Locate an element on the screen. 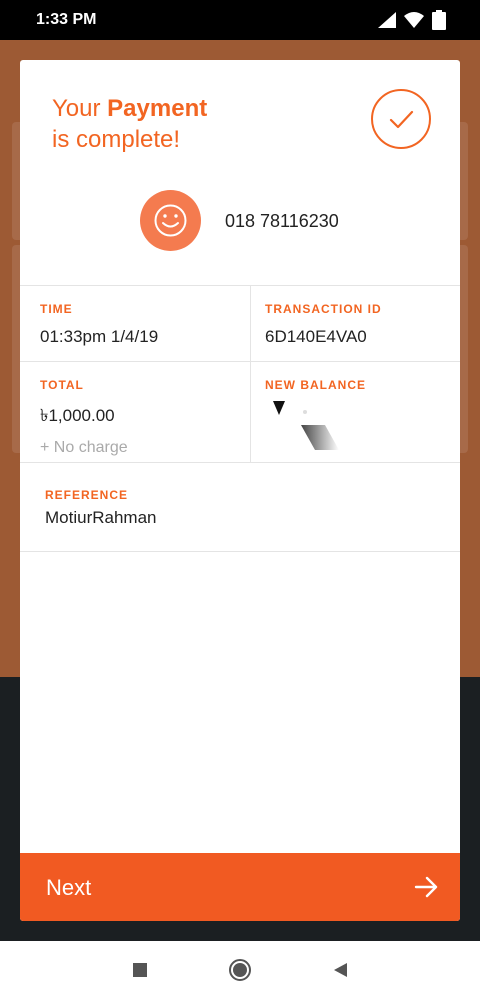  recipient-number: 018 78116230 is located at coordinates (282, 221).